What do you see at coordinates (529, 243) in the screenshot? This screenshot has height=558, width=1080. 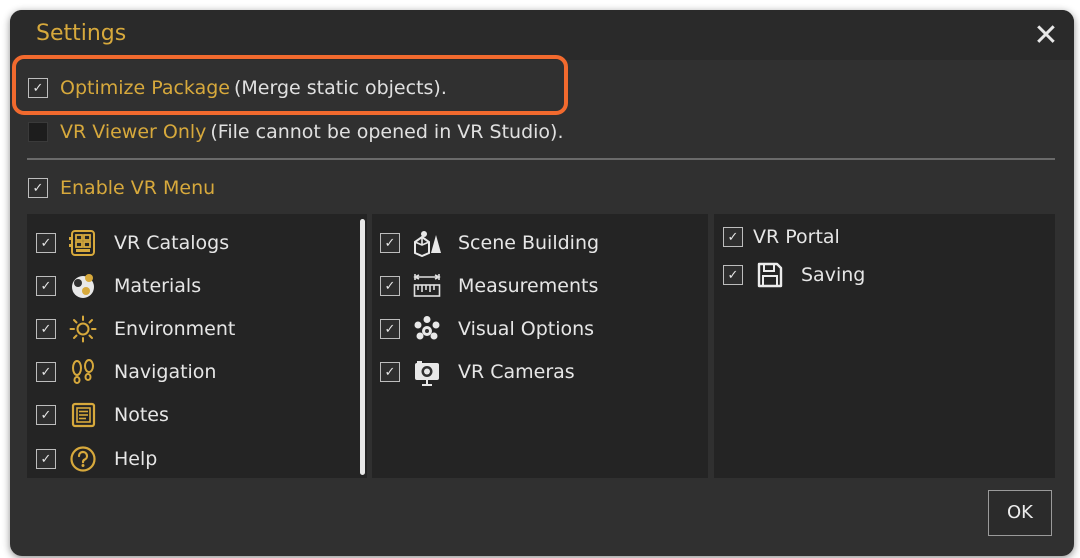 I see `scene-building-label: Scene Building` at bounding box center [529, 243].